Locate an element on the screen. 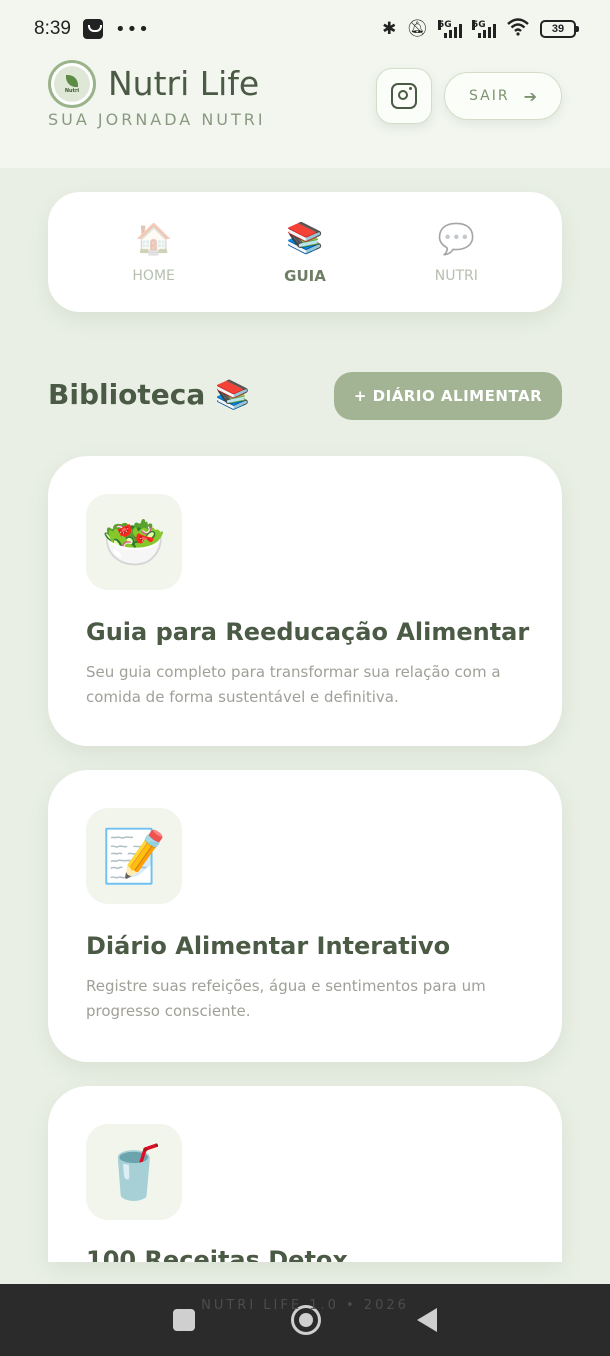 This screenshot has height=1356, width=610. nav-item-home: 🏠 HOME is located at coordinates (154, 252).